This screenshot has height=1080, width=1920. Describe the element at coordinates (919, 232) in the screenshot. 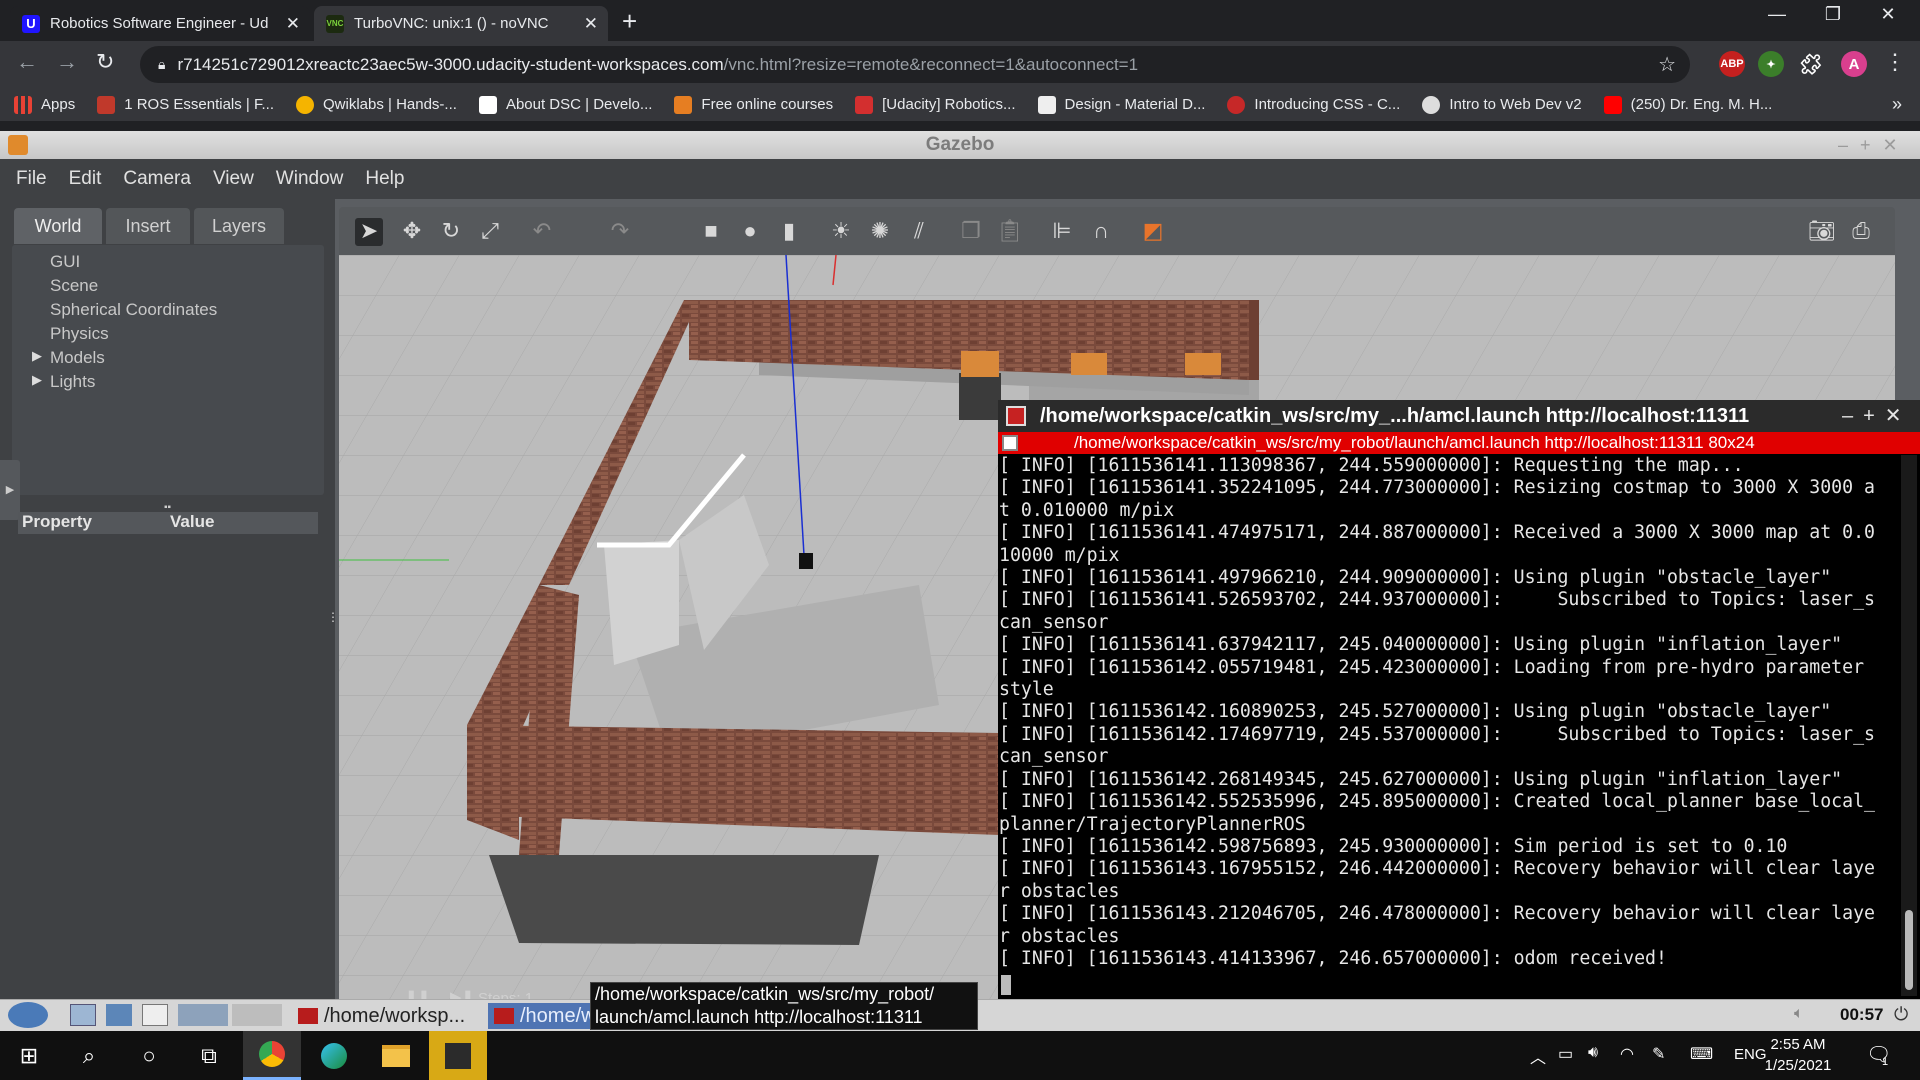

I see `directional-light-icon: ⫽` at that location.